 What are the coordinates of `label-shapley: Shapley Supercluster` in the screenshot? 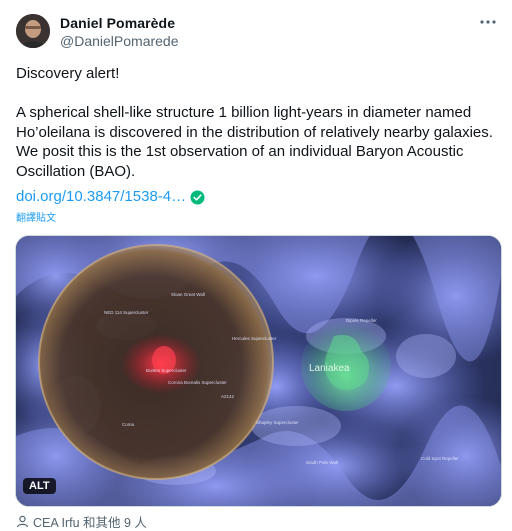 It's located at (277, 422).